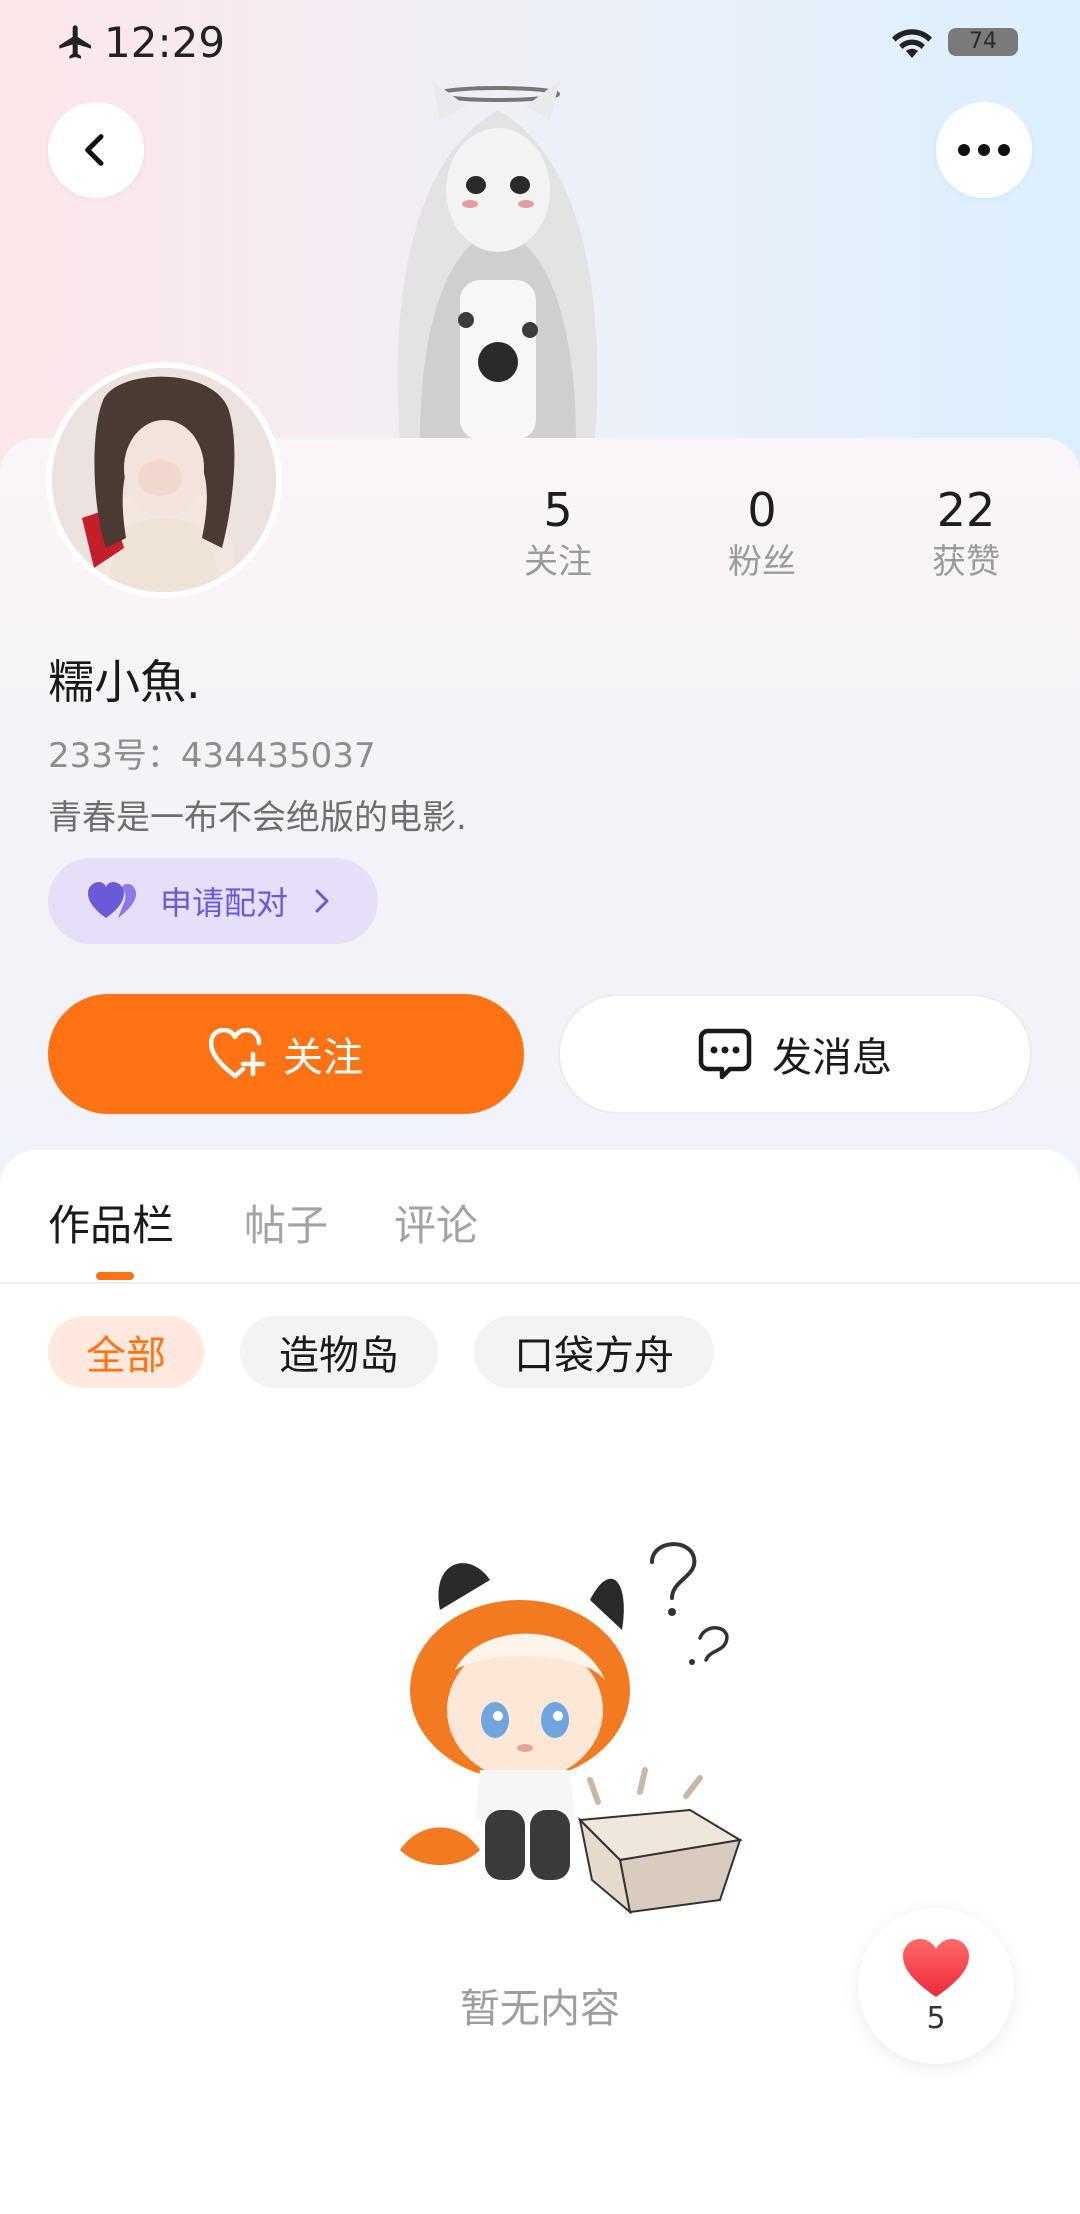 Image resolution: width=1080 pixels, height=2214 pixels. I want to click on tab-works: 作品栏, so click(111, 1222).